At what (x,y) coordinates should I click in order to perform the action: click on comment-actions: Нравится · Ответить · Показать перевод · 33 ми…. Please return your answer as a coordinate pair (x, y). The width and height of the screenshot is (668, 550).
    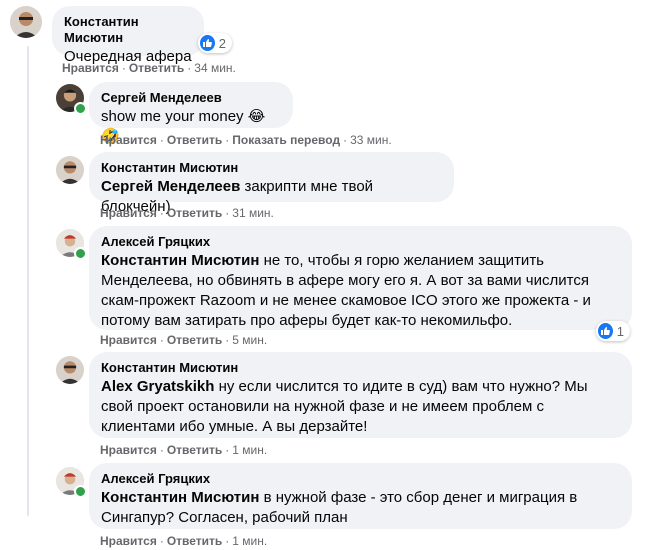
    Looking at the image, I should click on (246, 140).